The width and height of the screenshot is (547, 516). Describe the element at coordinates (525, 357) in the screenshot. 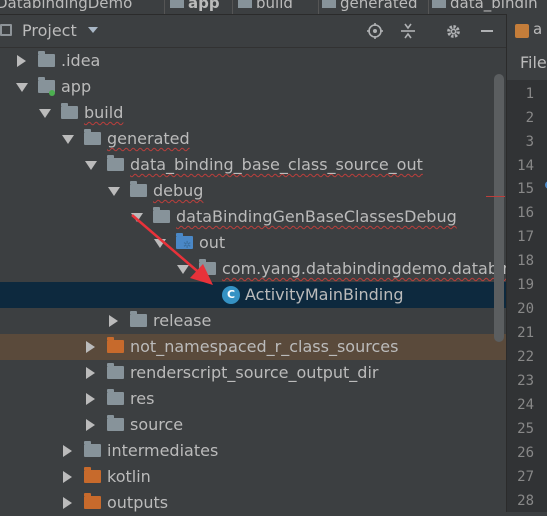

I see `line-number: 22` at that location.